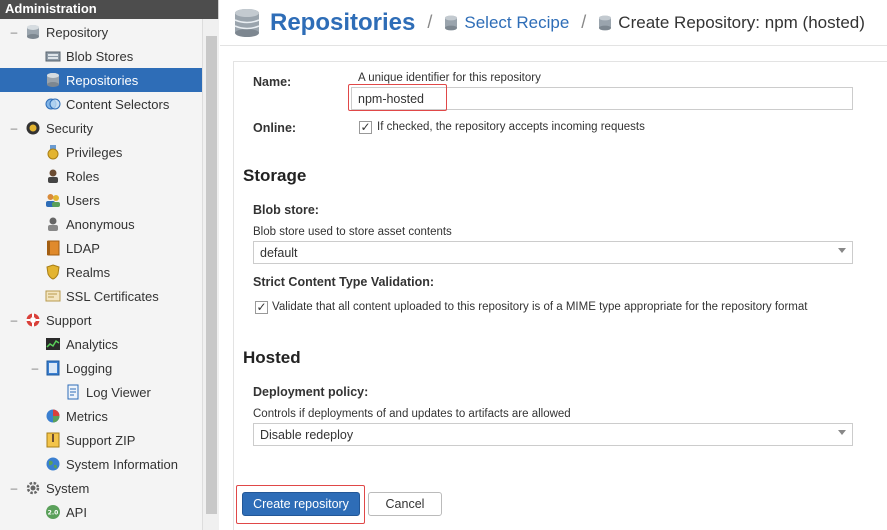 The height and width of the screenshot is (530, 887). I want to click on sidebar-item-repositories: Repositories, so click(101, 80).